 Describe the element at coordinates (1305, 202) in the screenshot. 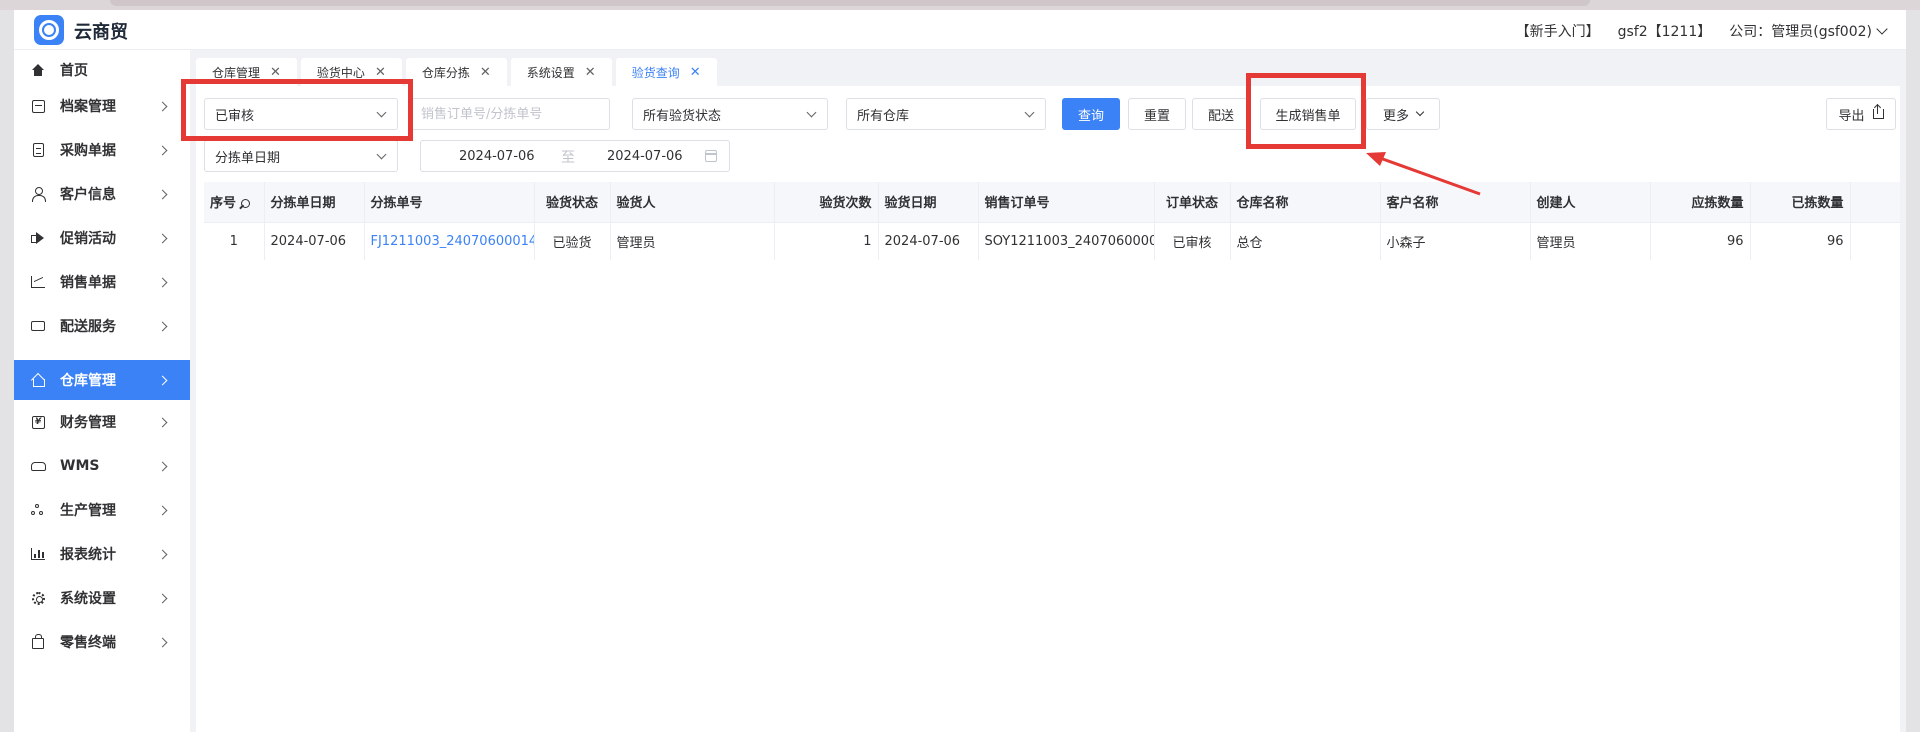

I see `column-header: 仓库名称` at that location.